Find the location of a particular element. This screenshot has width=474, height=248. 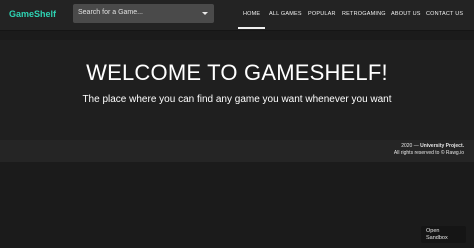

open-sandbox-label: Open Sandbox is located at coordinates (437, 234).